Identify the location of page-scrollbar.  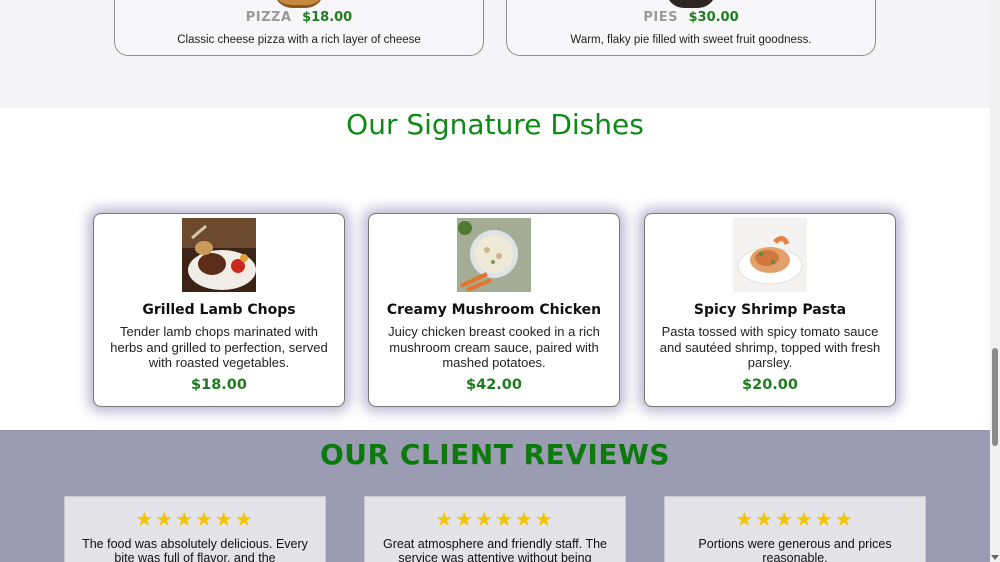
(995, 281).